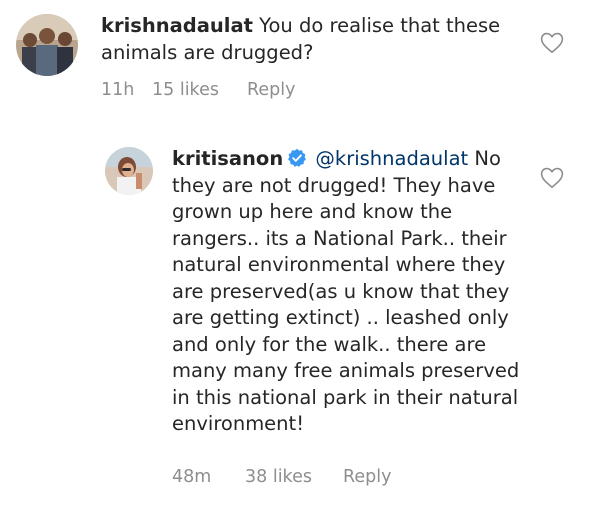 This screenshot has height=515, width=600. What do you see at coordinates (118, 90) in the screenshot?
I see `comment-timestamp: 11h` at bounding box center [118, 90].